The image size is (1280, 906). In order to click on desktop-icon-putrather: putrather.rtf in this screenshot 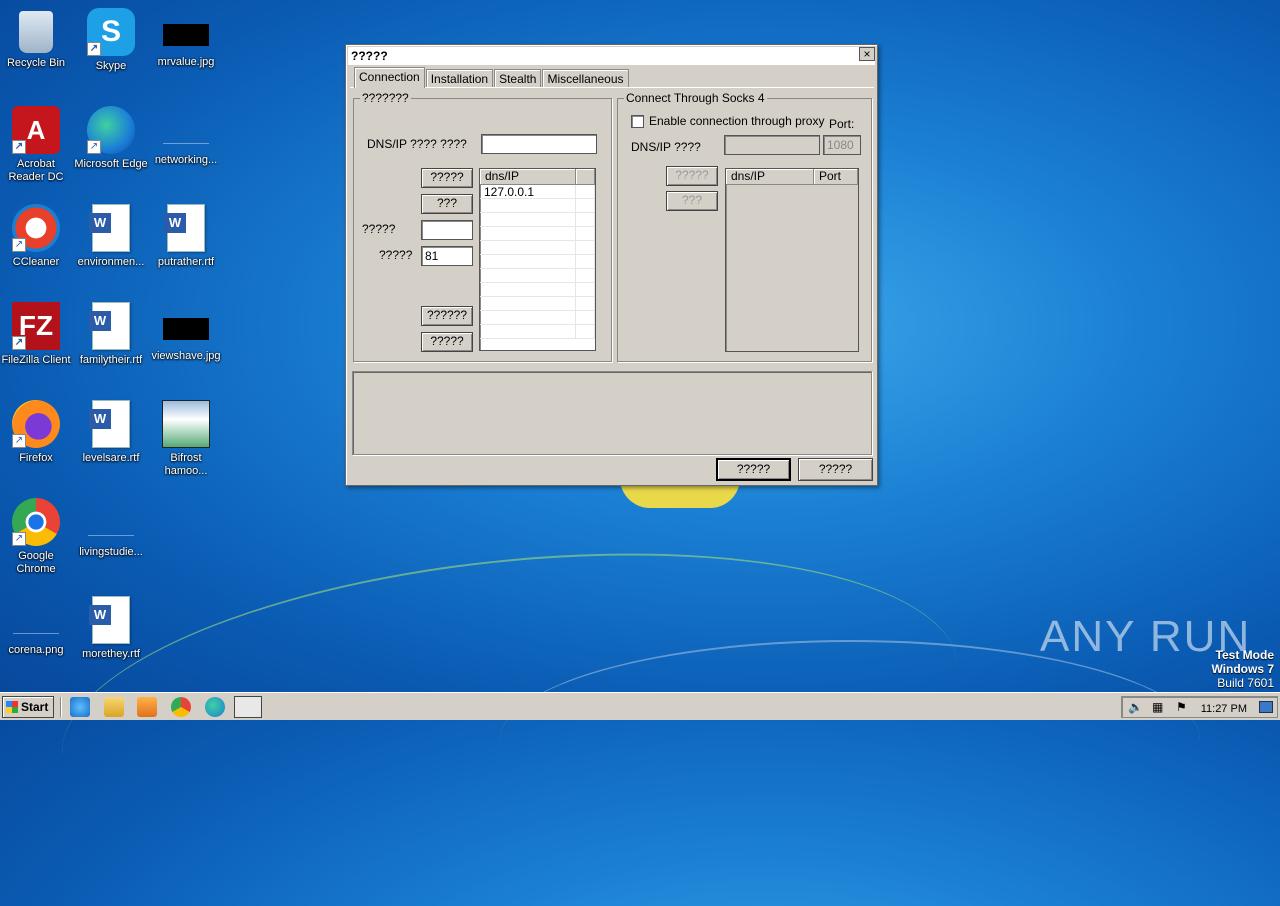, I will do `click(186, 236)`.